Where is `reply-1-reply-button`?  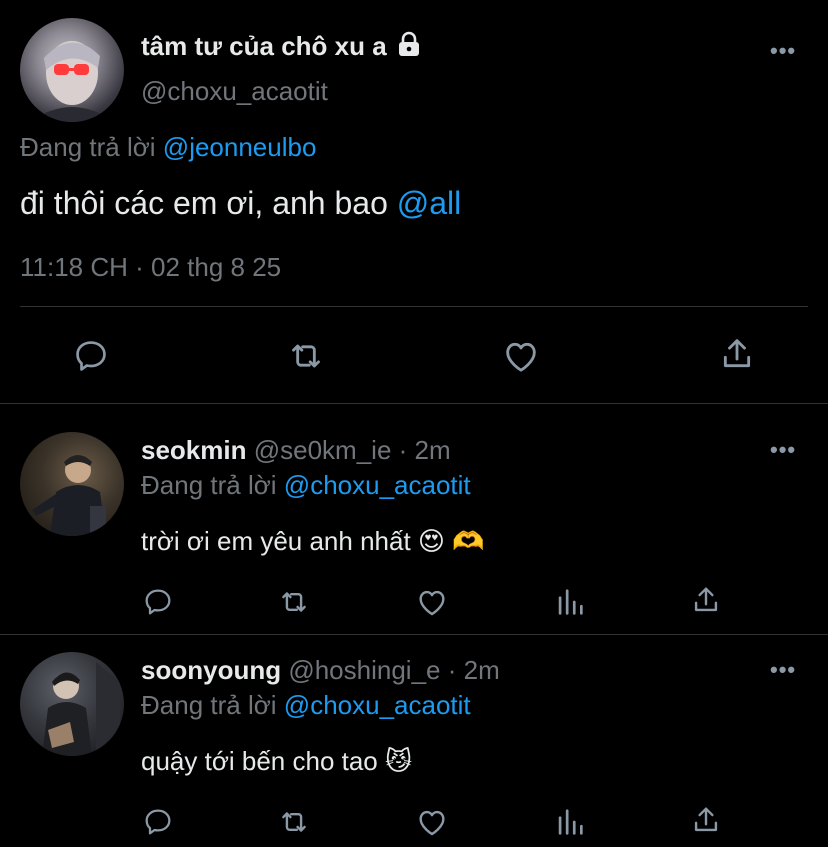
reply-1-reply-button is located at coordinates (158, 602).